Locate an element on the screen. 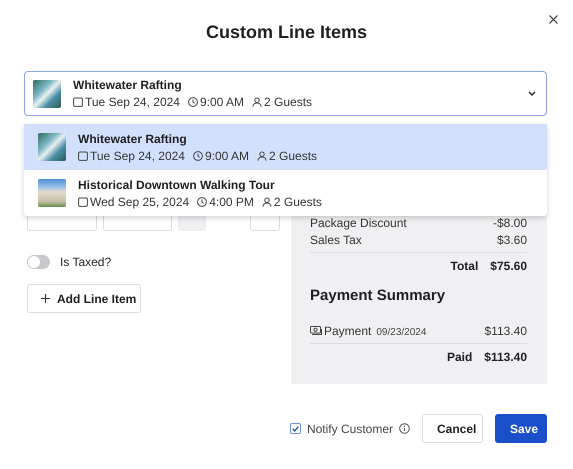  tour-date: Wed Sep 25, 2024 is located at coordinates (140, 201).